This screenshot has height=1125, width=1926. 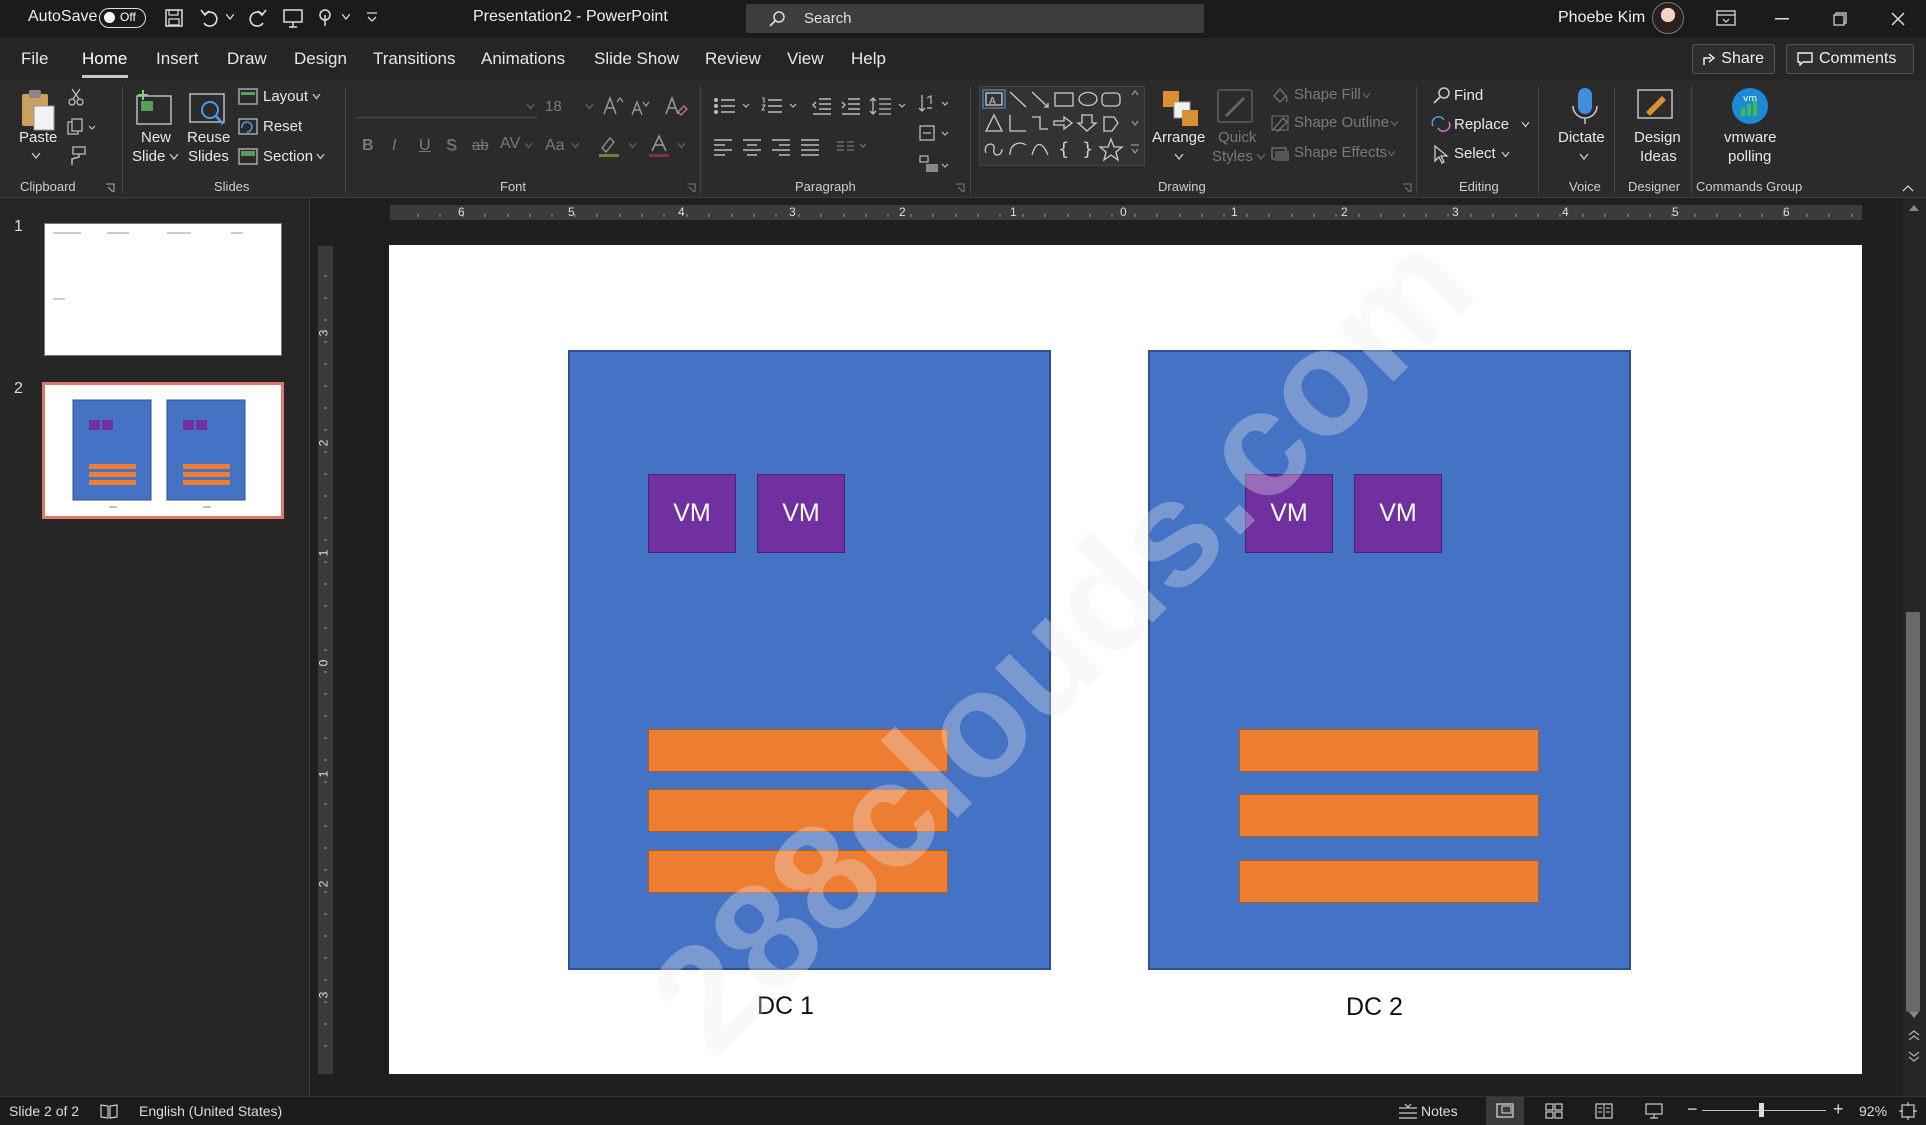 I want to click on arrange-icon, so click(x=1180, y=108).